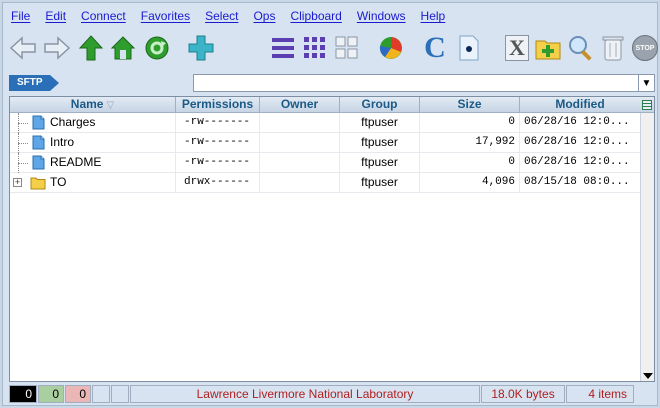 This screenshot has width=660, height=408. I want to click on connect-plus-icon, so click(201, 48).